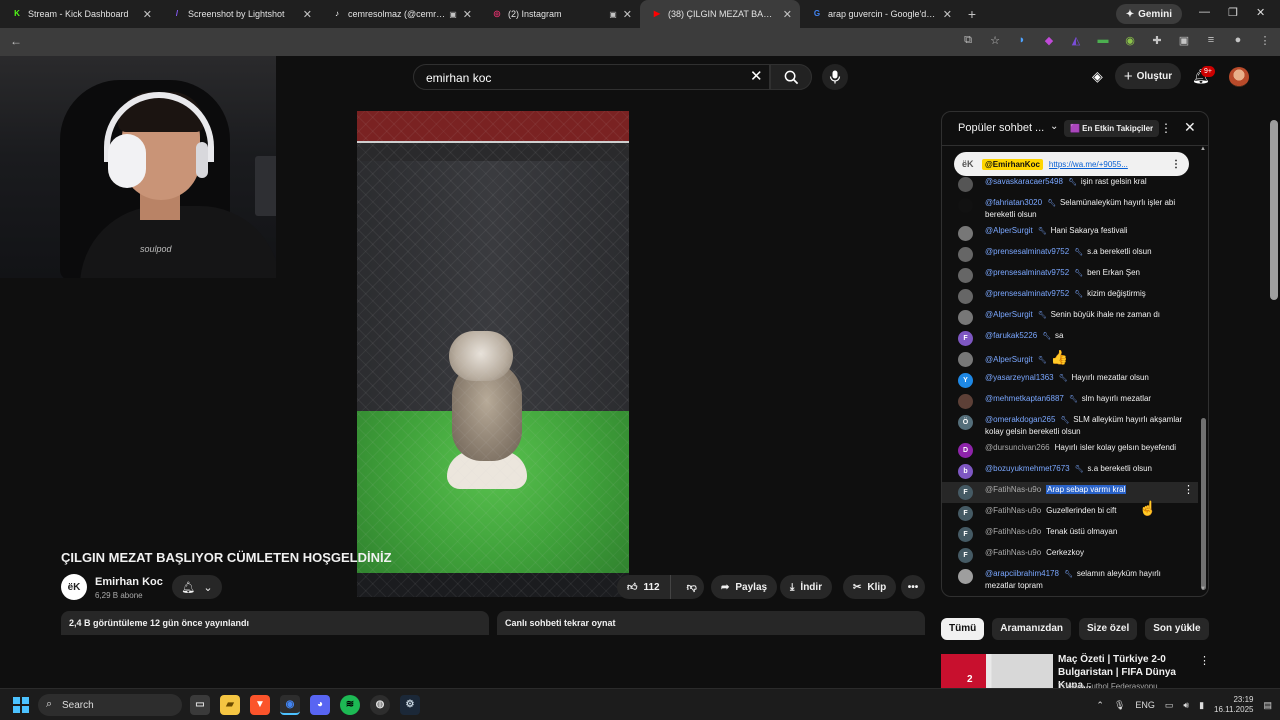 This screenshot has height=720, width=1280. What do you see at coordinates (1260, 12) in the screenshot?
I see `close-window-icon: ✕` at bounding box center [1260, 12].